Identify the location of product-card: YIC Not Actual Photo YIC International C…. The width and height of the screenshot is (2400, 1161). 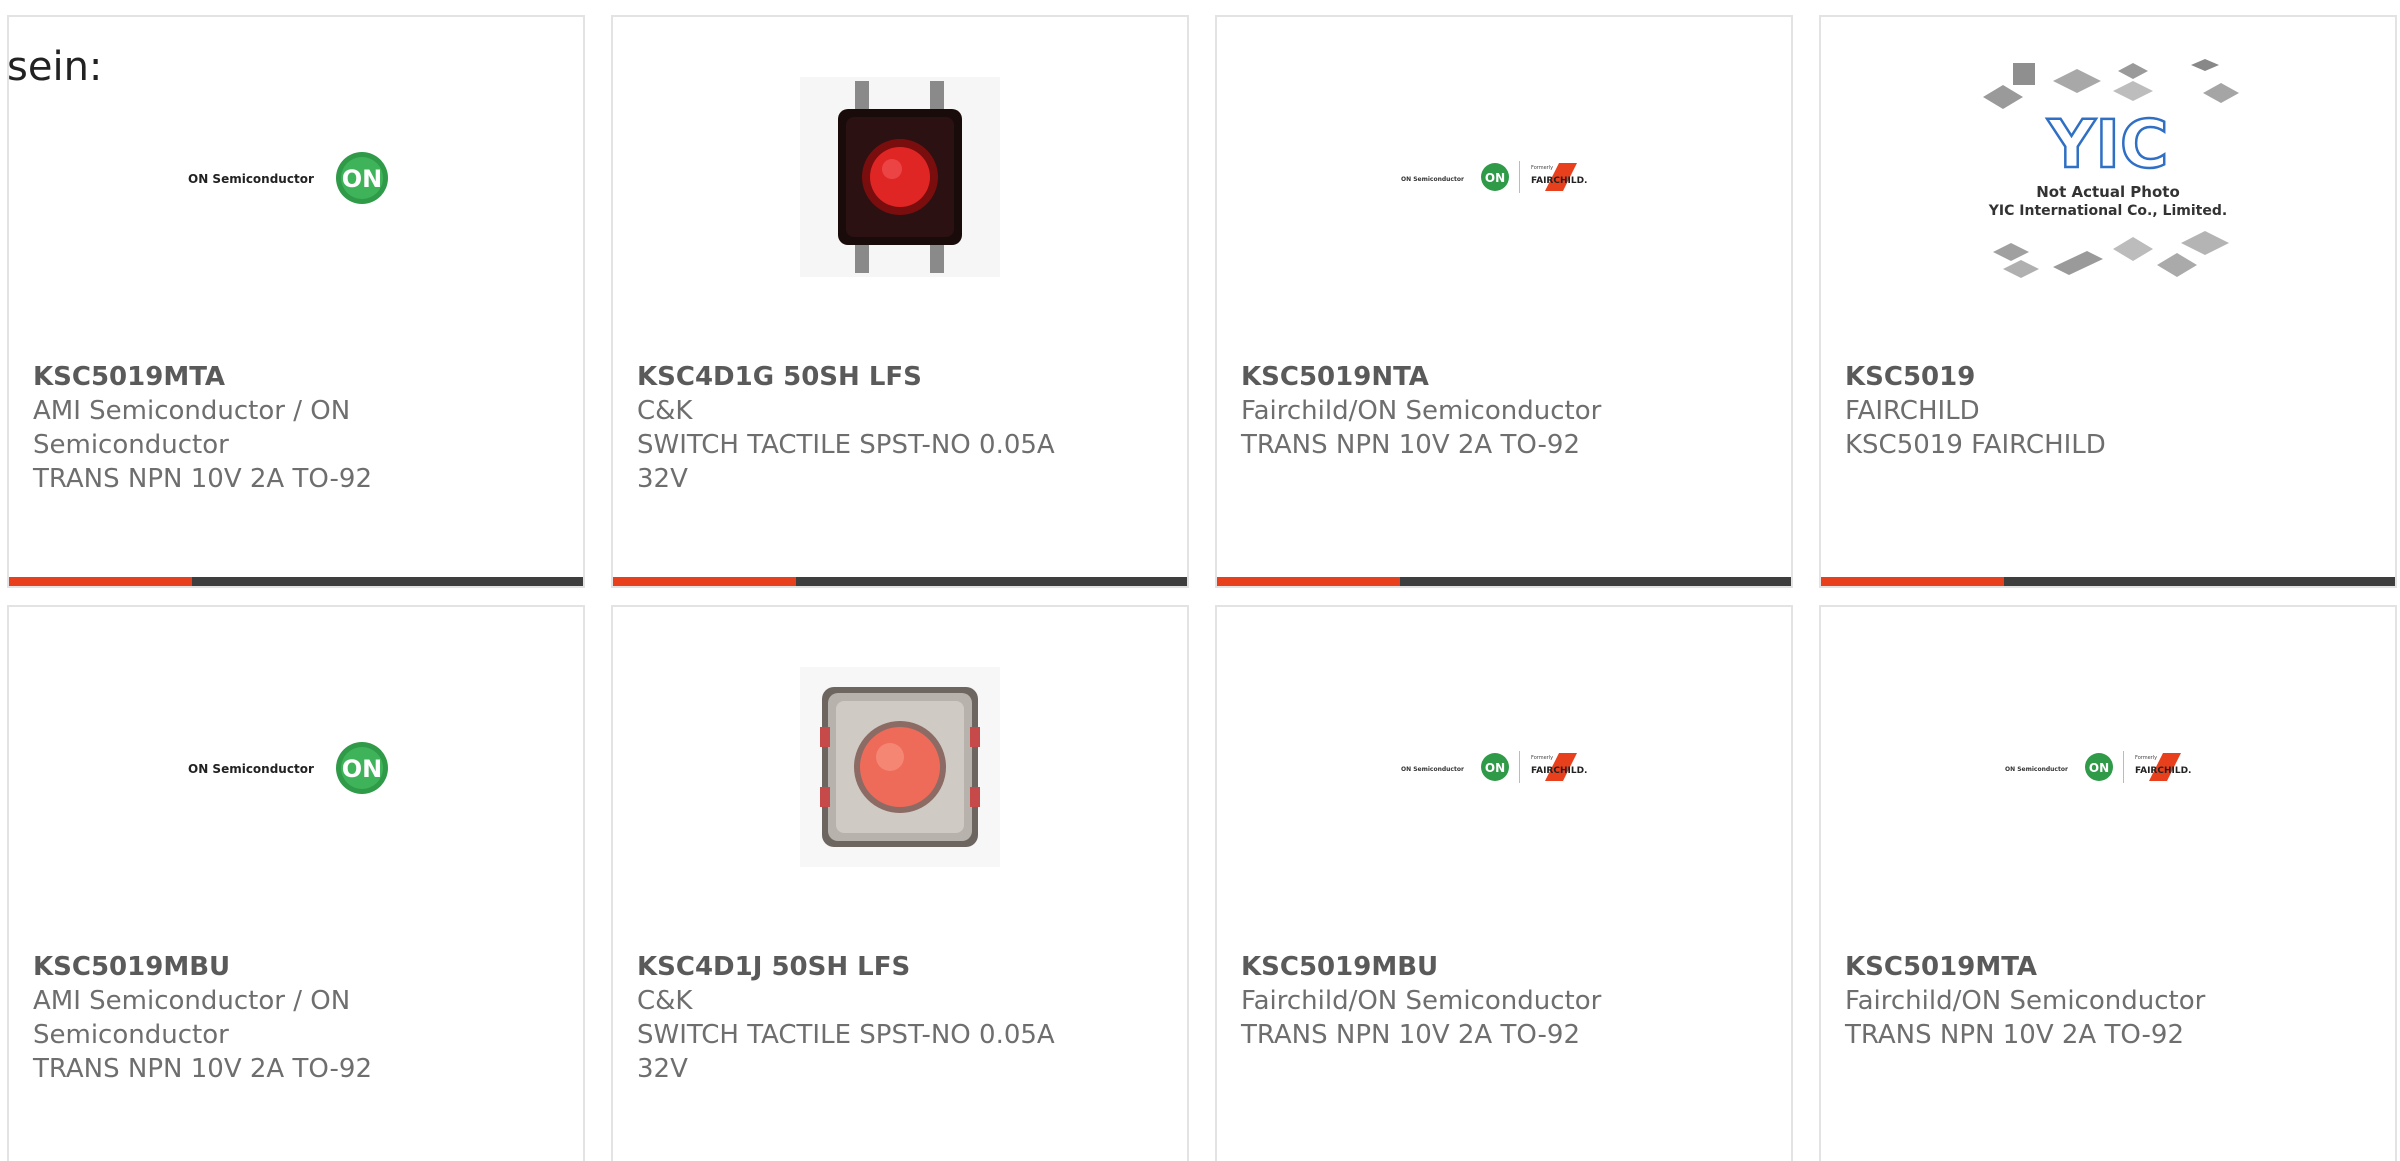
(2108, 301).